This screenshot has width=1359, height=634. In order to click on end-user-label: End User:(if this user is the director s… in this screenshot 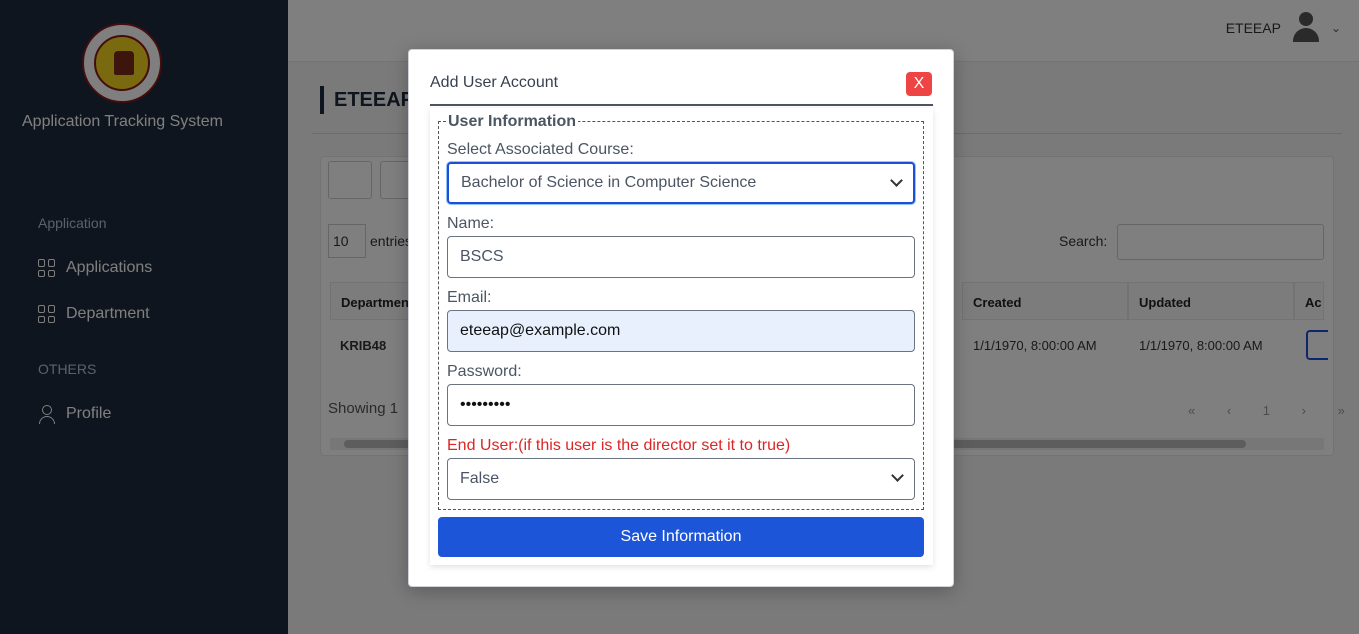, I will do `click(619, 445)`.